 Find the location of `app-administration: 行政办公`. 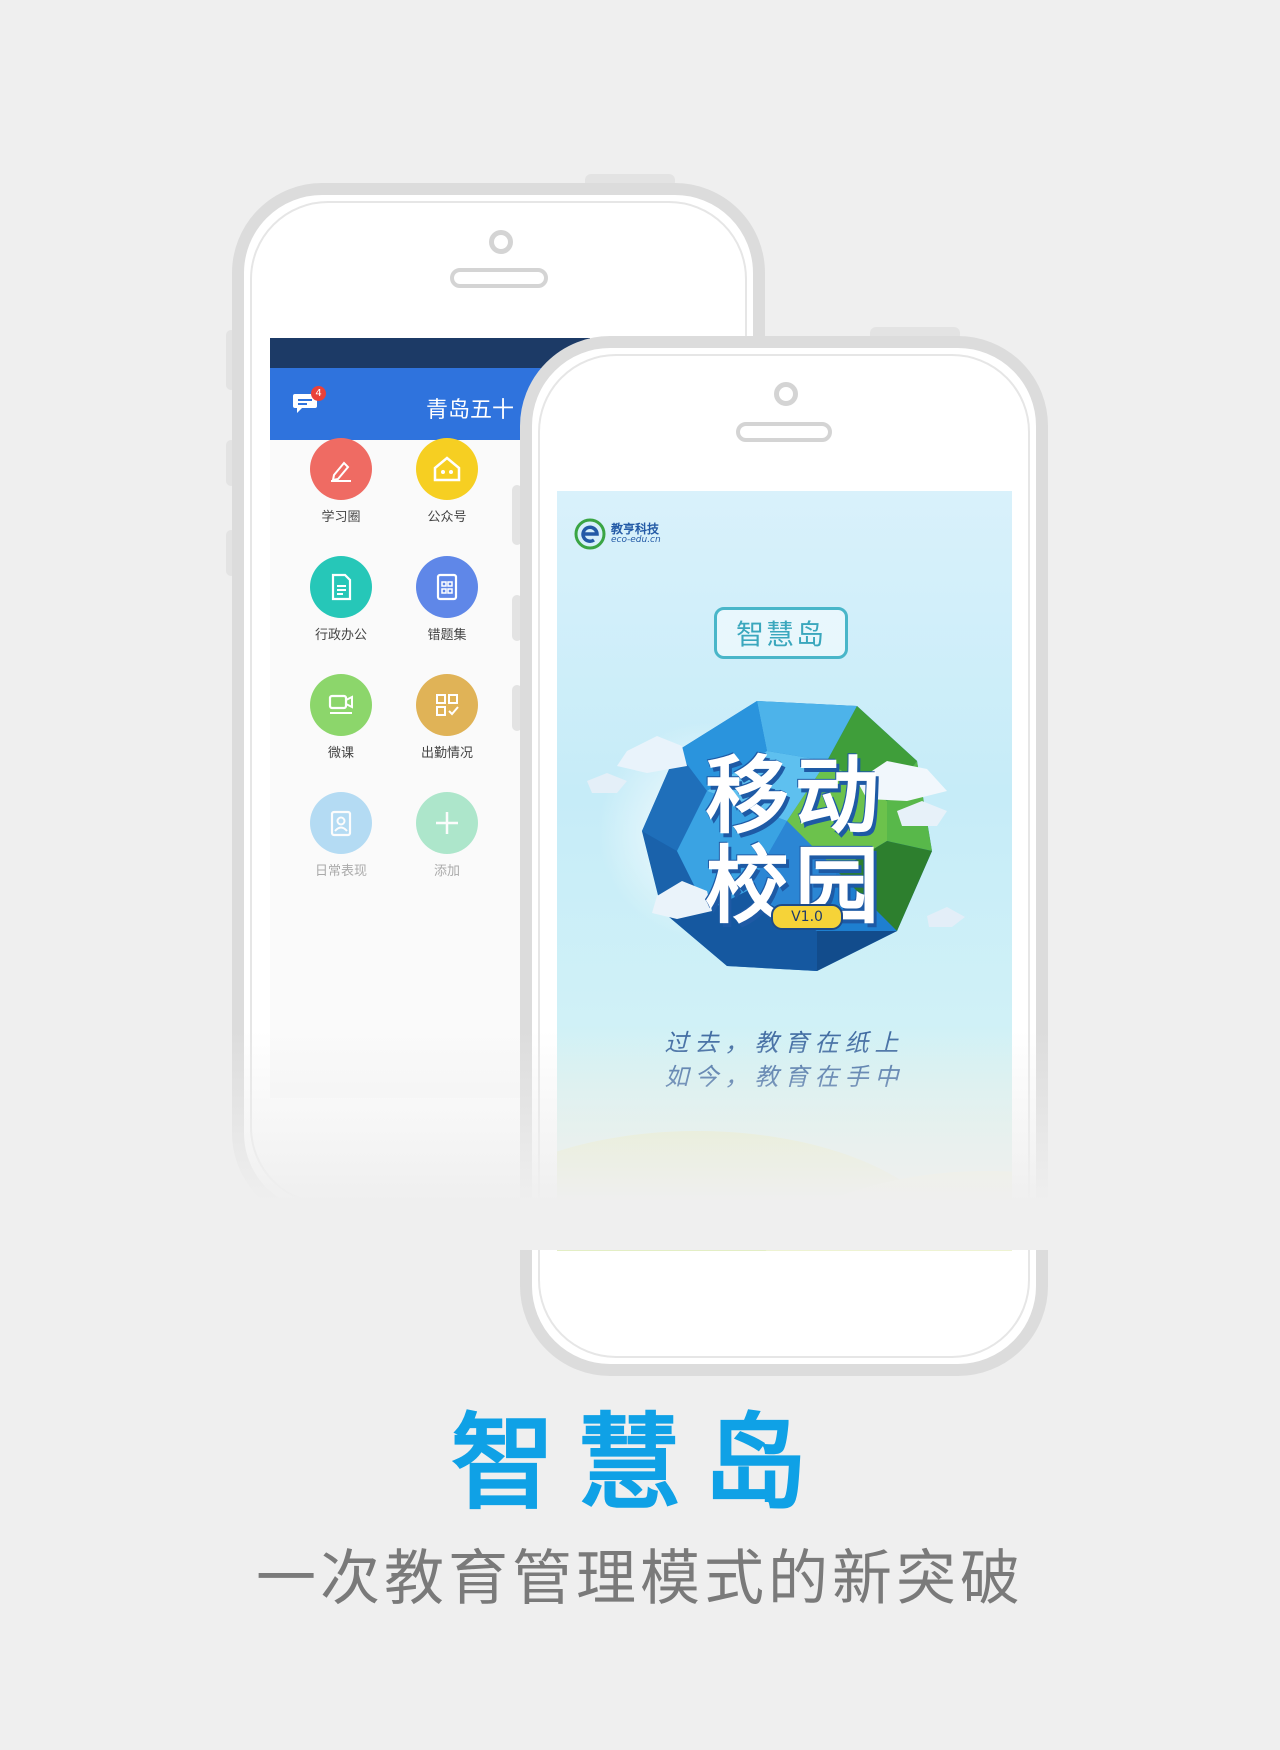

app-administration: 行政办公 is located at coordinates (341, 599).